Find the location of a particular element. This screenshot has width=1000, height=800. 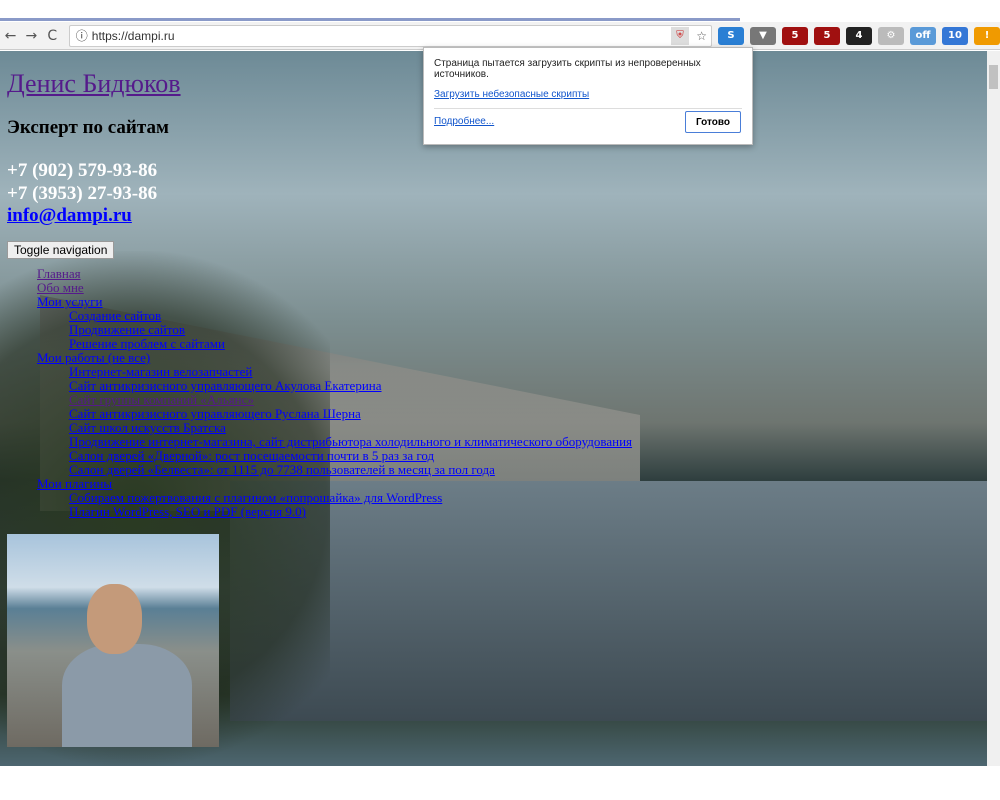

menu-subitem: Плагин WordPress, SEO и PDF (версия 9.0) is located at coordinates (187, 511).